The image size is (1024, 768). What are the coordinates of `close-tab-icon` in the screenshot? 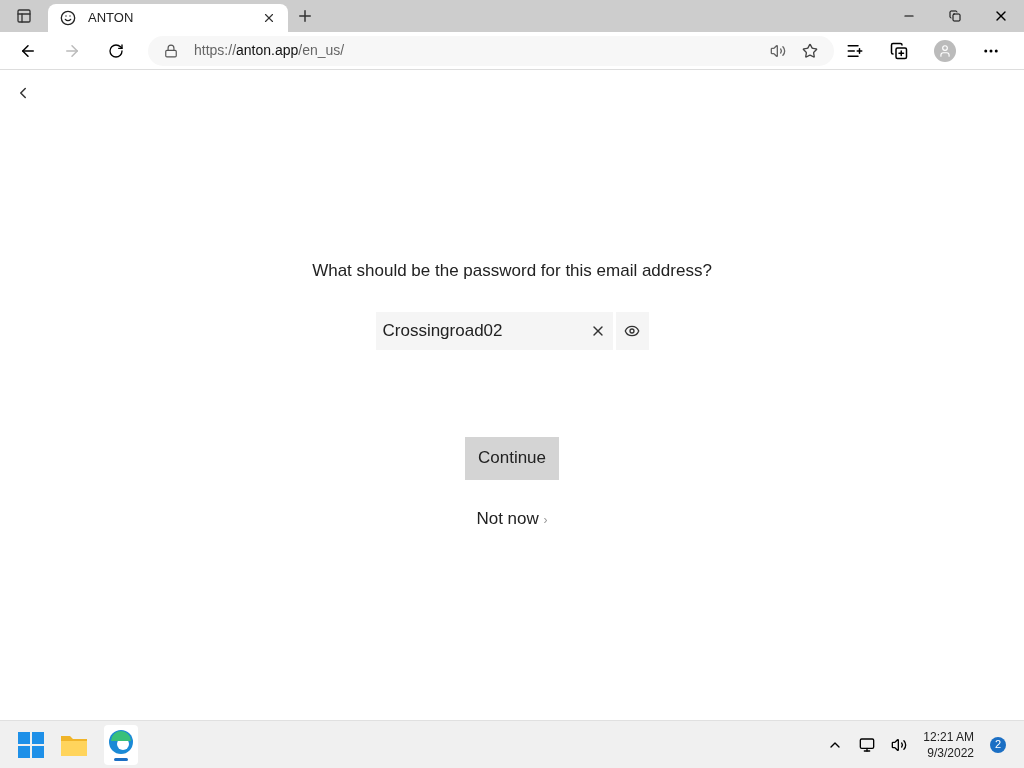 It's located at (269, 18).